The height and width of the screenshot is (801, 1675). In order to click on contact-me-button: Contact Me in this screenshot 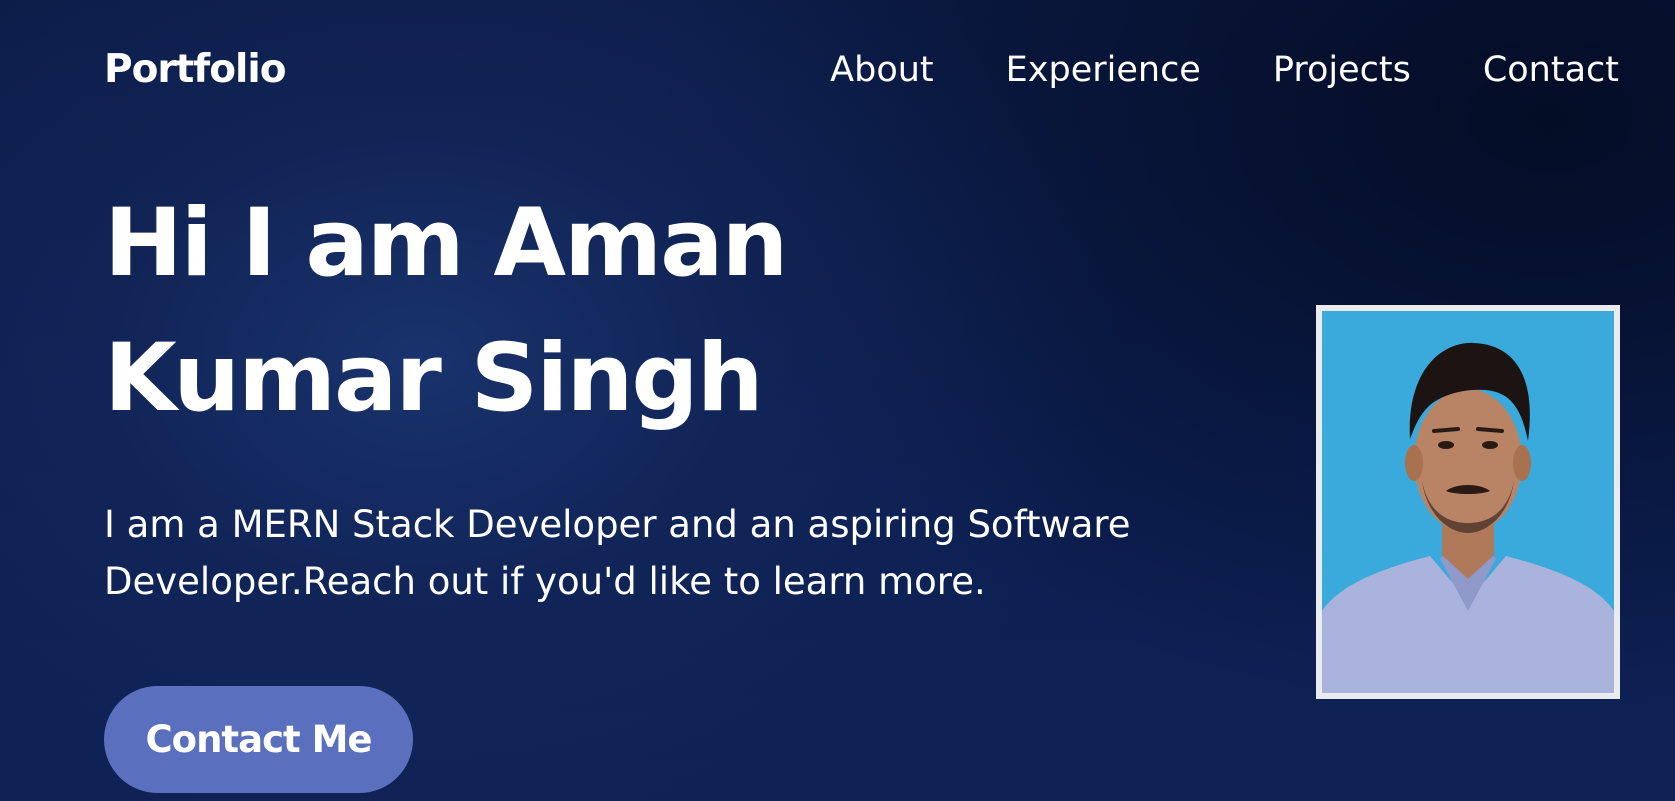, I will do `click(258, 739)`.